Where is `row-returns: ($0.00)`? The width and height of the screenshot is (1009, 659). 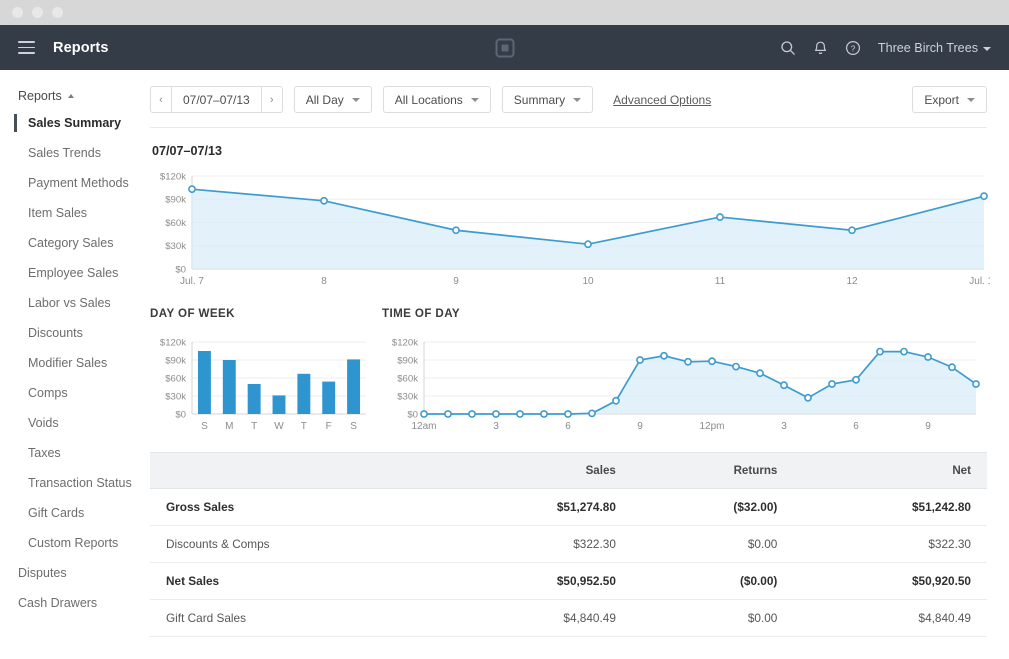 row-returns: ($0.00) is located at coordinates (712, 581).